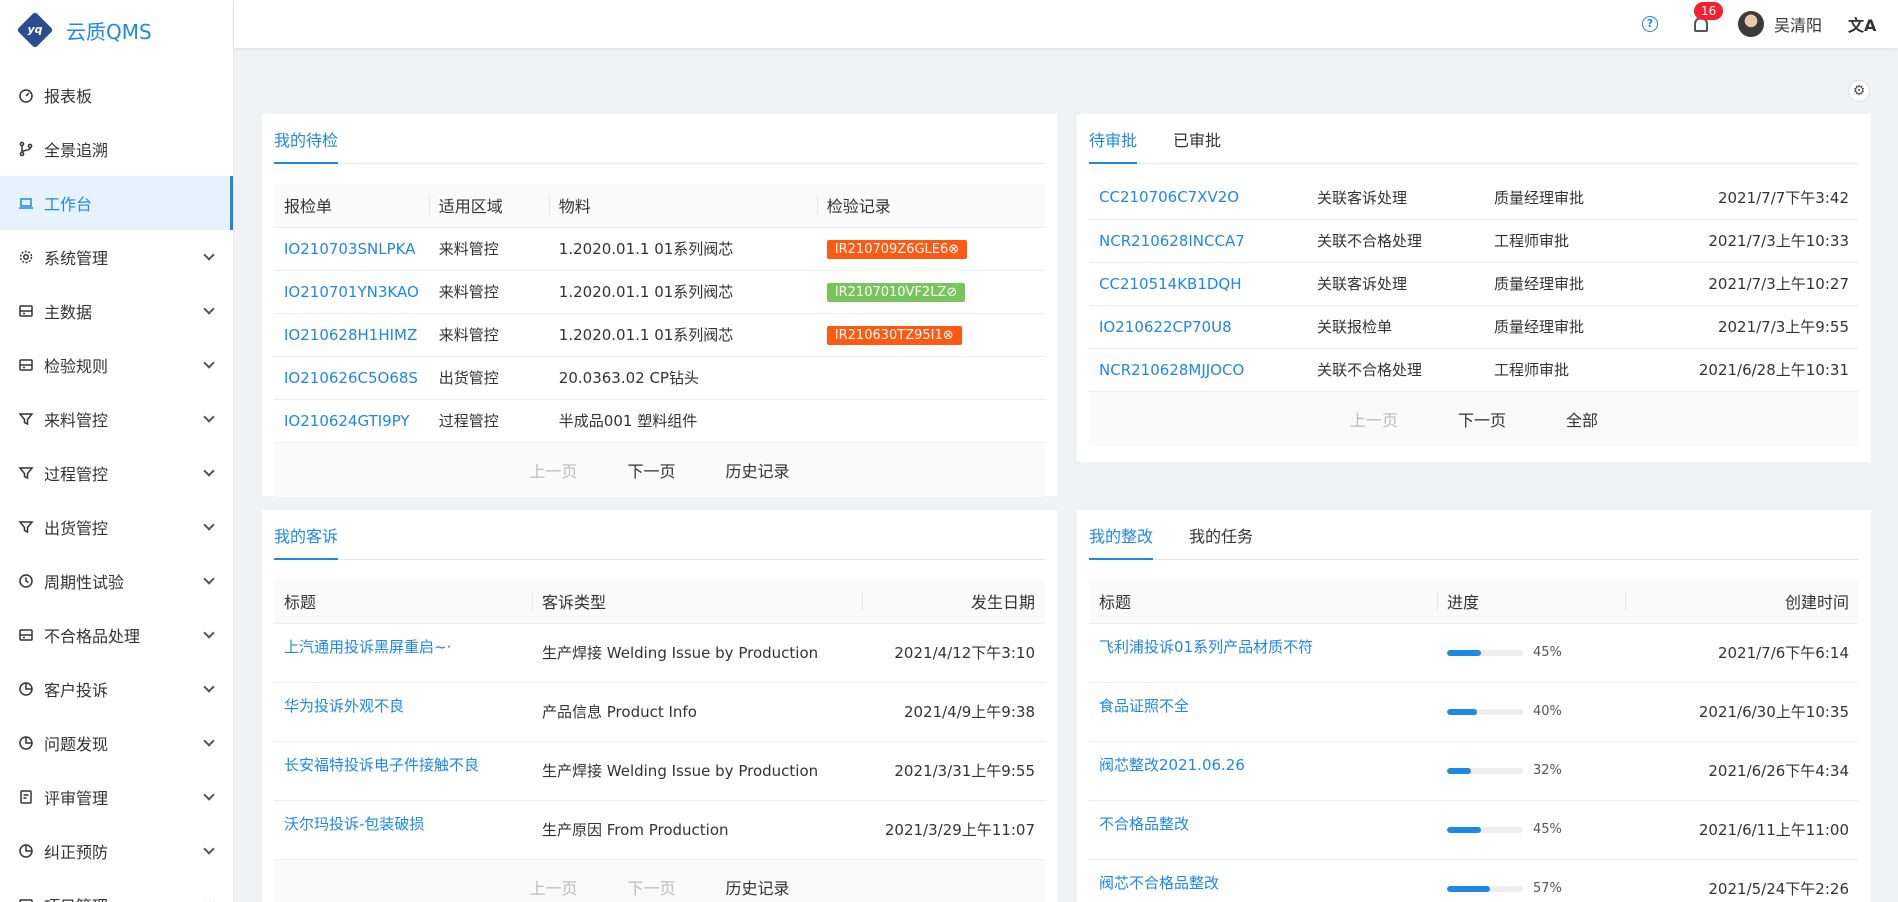 The height and width of the screenshot is (902, 1898). I want to click on sidebar-item-label: 纠正预防, so click(76, 852).